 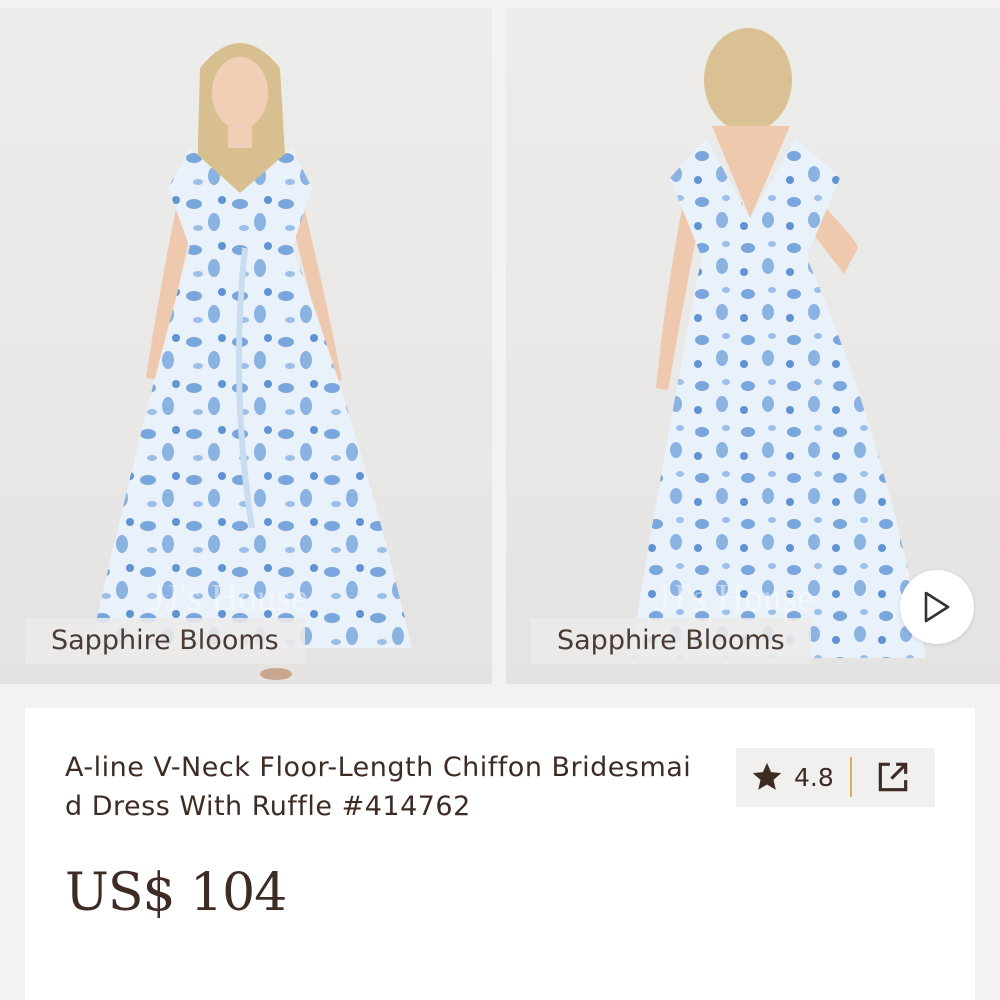 I want to click on color-label-front: Sapphire Blooms, so click(x=165, y=641).